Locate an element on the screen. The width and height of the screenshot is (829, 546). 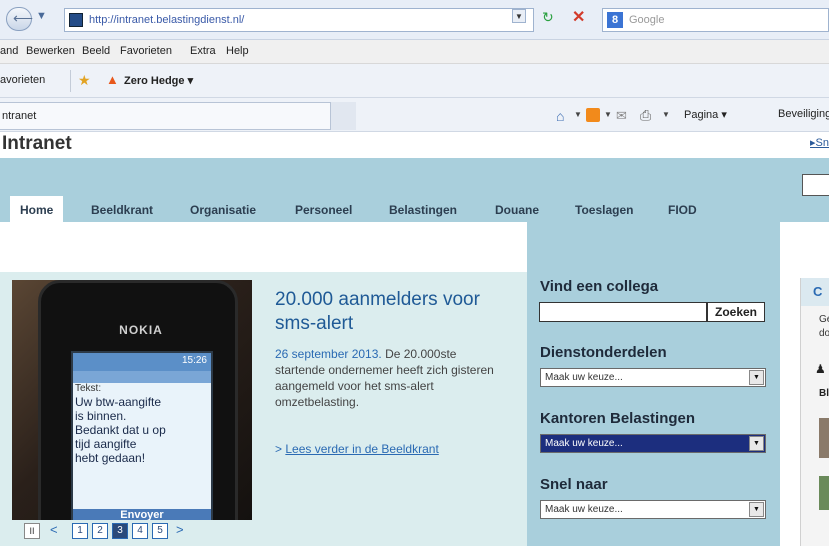
favorite-link-zero-hedge: Zero Hedge ▾ is located at coordinates (158, 80).